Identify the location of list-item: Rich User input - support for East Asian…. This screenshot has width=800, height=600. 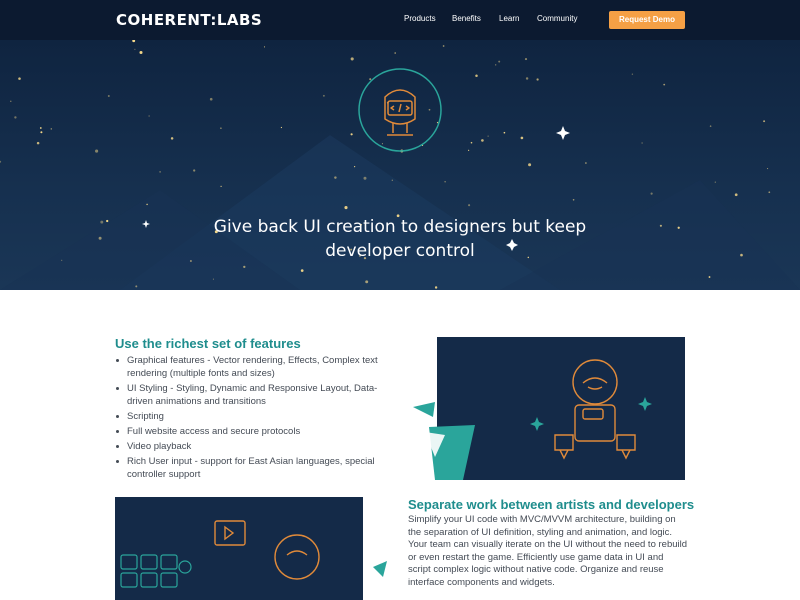
(252, 468).